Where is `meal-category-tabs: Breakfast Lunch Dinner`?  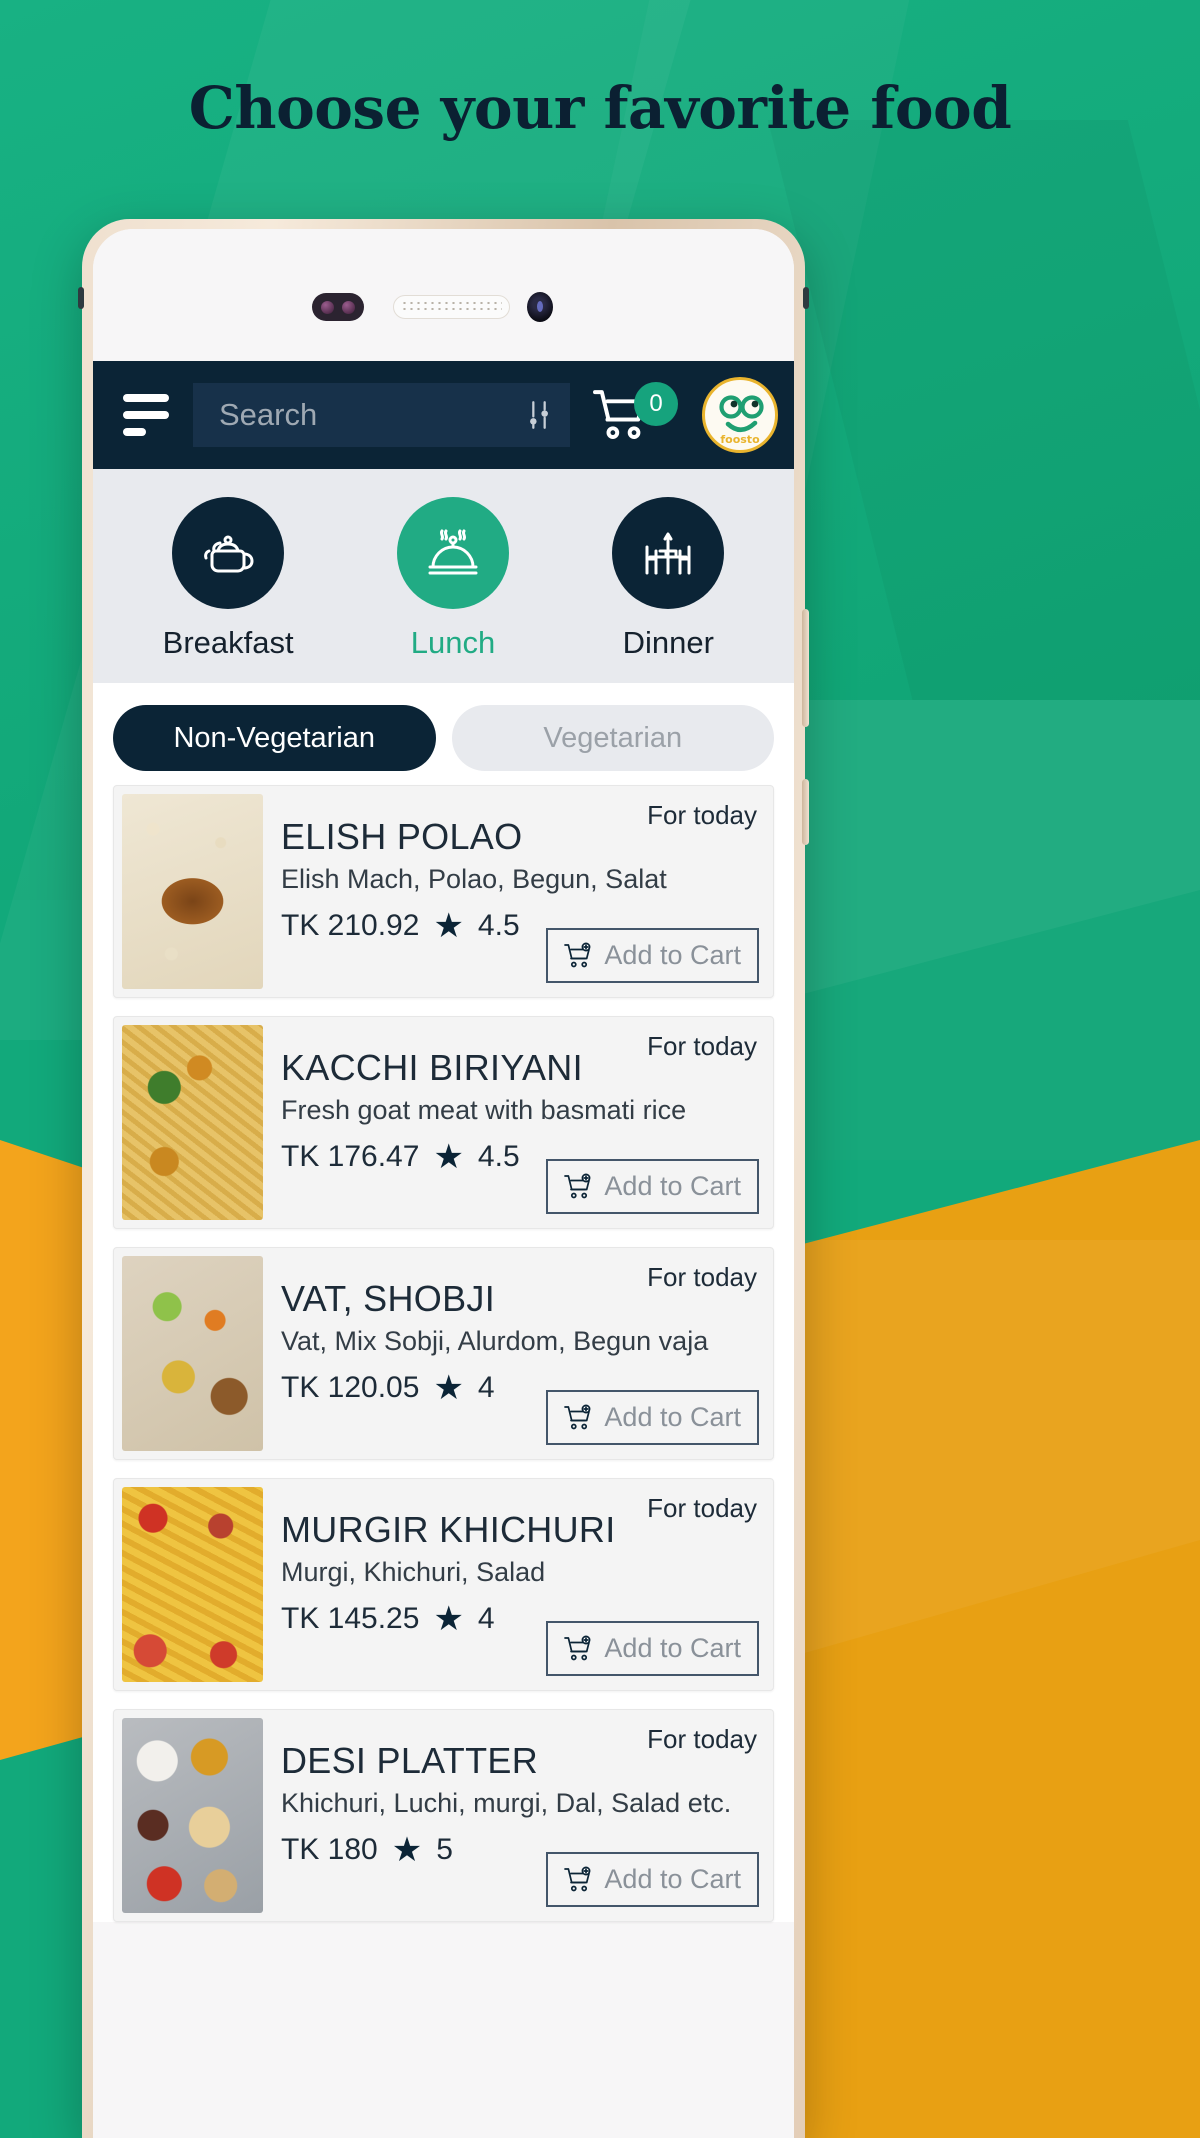 meal-category-tabs: Breakfast Lunch Dinner is located at coordinates (443, 576).